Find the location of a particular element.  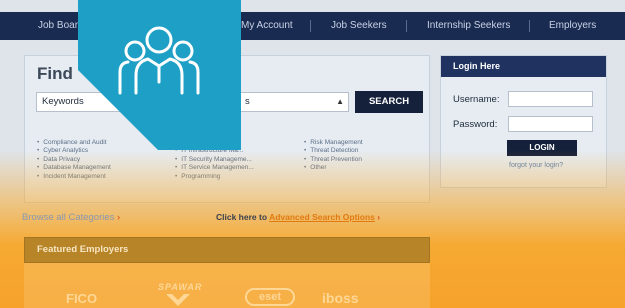

advanced-search-prefix: Click here to is located at coordinates (243, 217).